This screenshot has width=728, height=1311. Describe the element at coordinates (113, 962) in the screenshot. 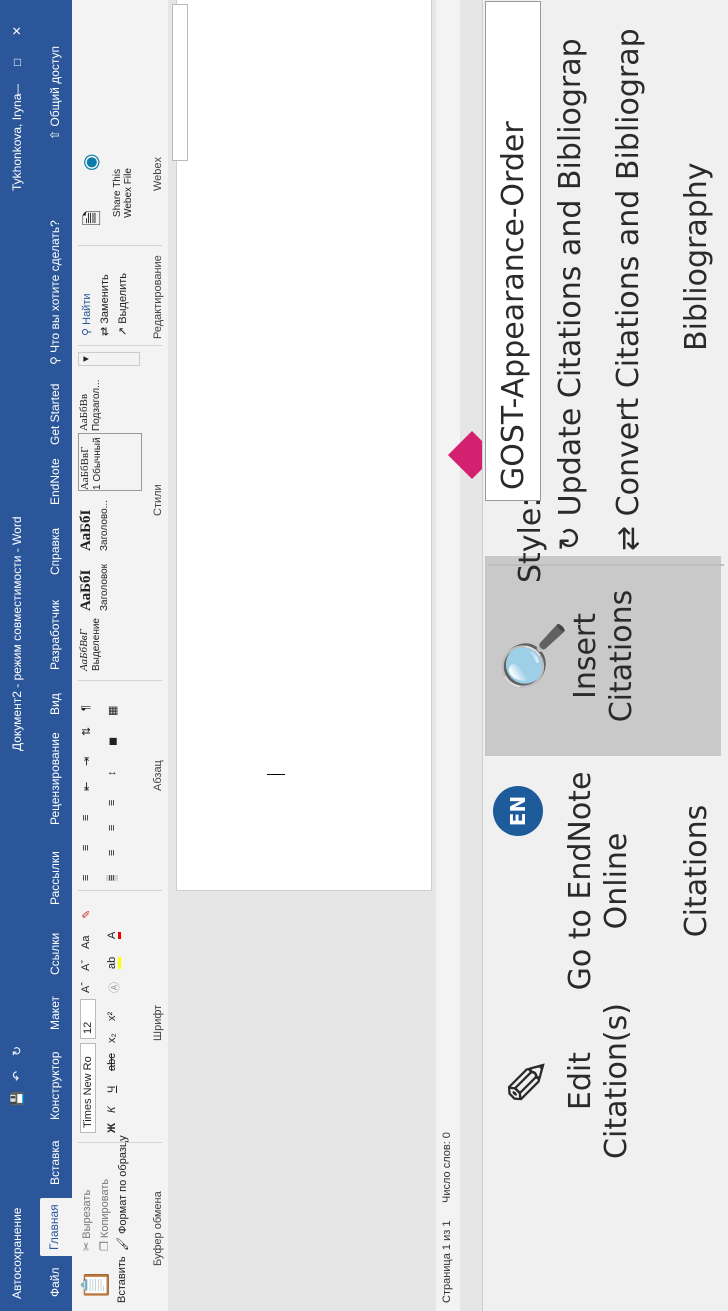

I see `highlight-icon: ab` at that location.